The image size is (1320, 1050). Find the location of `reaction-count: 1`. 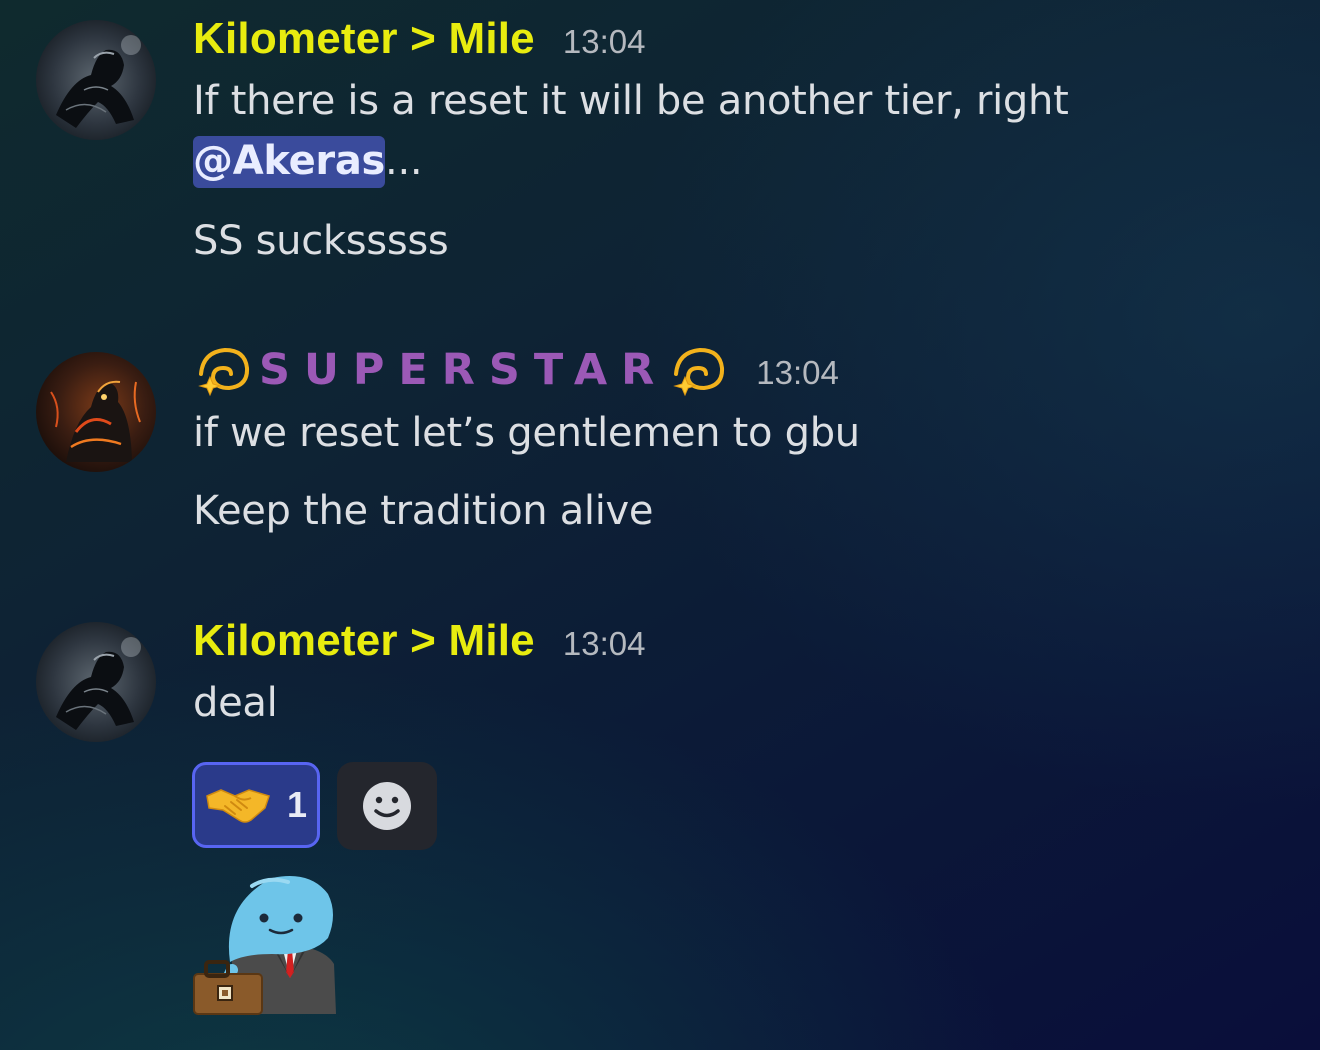

reaction-count: 1 is located at coordinates (297, 804).